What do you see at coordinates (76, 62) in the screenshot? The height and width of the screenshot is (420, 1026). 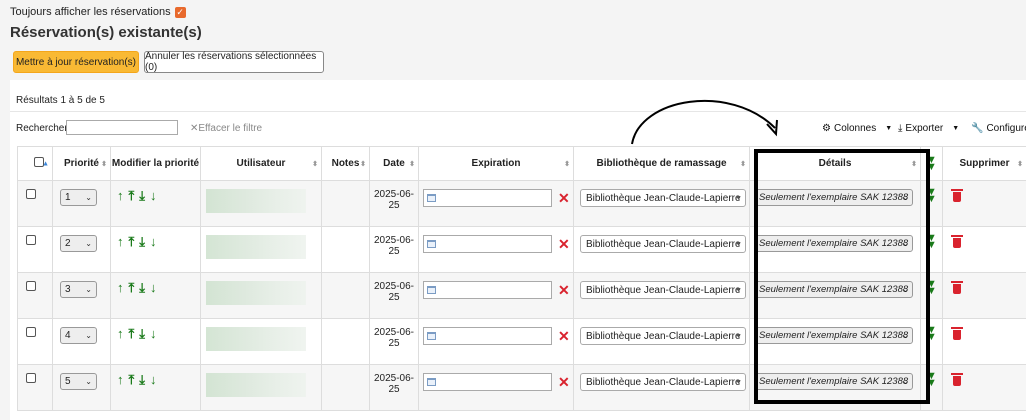 I see `update-holds-button: Mettre à jour réservation(s)` at bounding box center [76, 62].